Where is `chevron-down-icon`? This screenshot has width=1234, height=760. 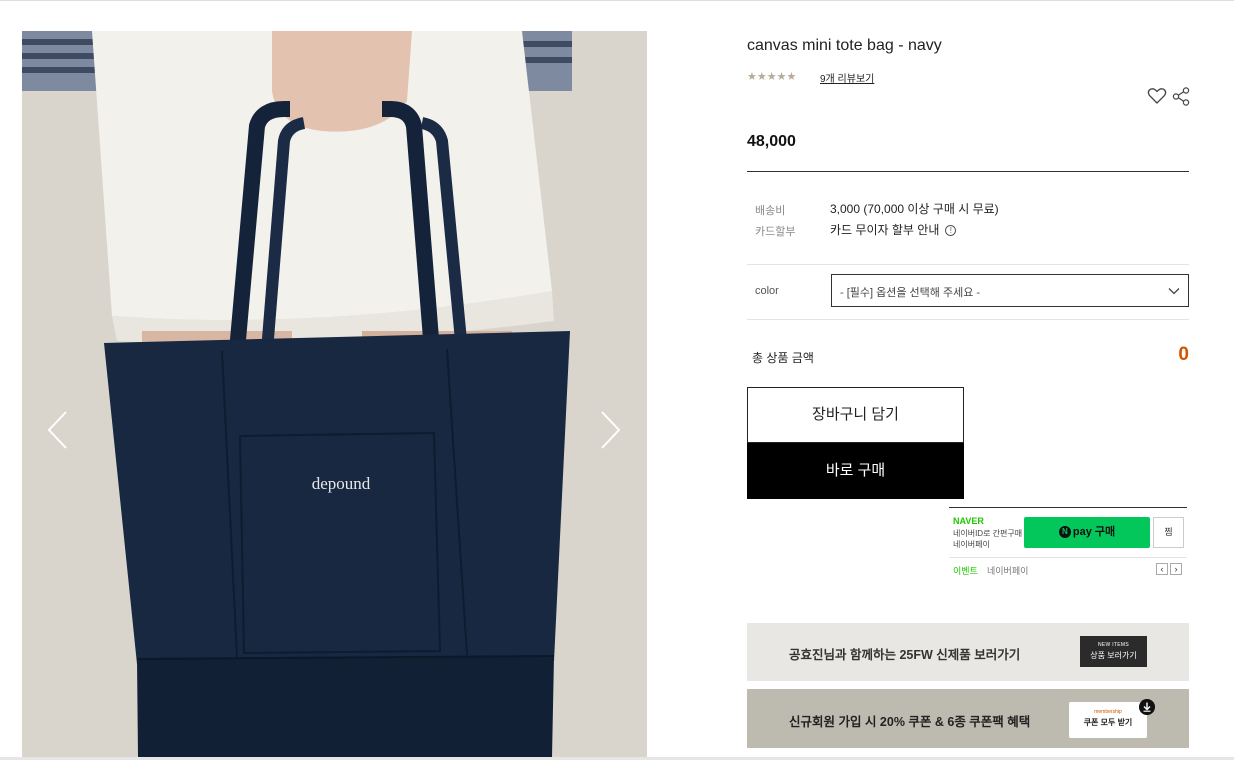
chevron-down-icon is located at coordinates (1174, 291).